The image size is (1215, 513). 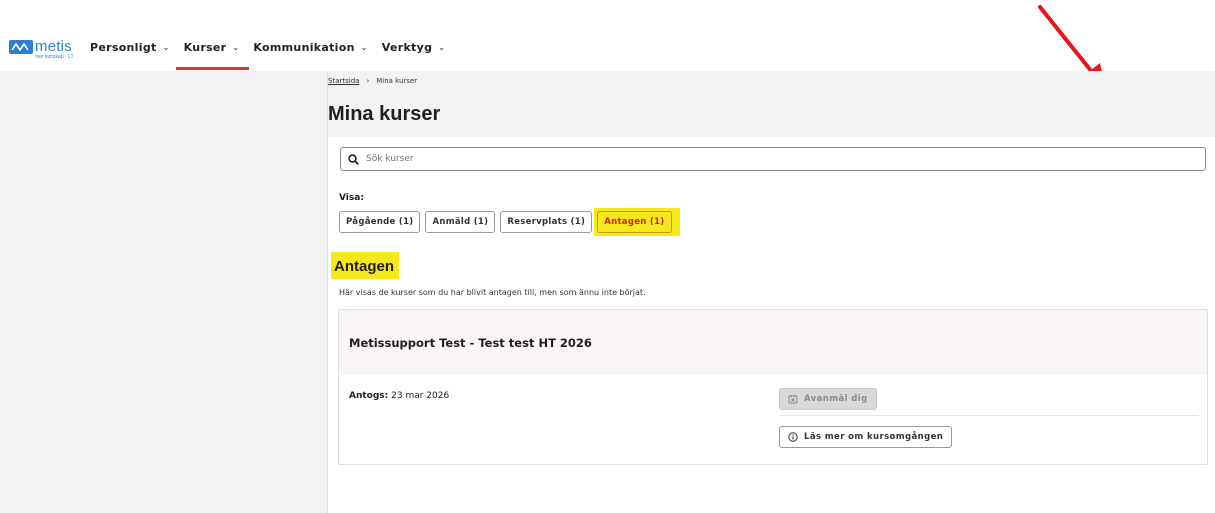 I want to click on breadcrumb: Startsida › Mina kurser, so click(x=372, y=81).